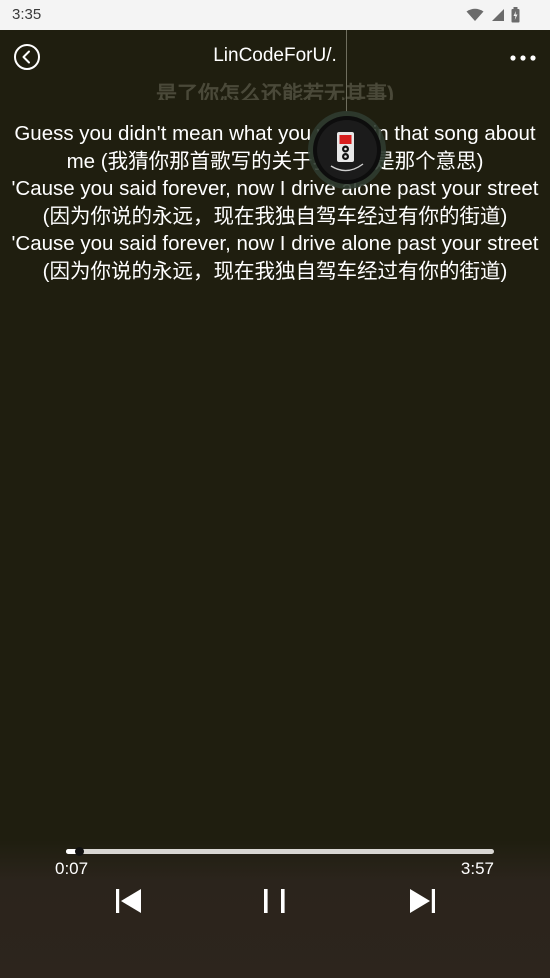 The width and height of the screenshot is (550, 978). I want to click on status-time: 3:35, so click(27, 14).